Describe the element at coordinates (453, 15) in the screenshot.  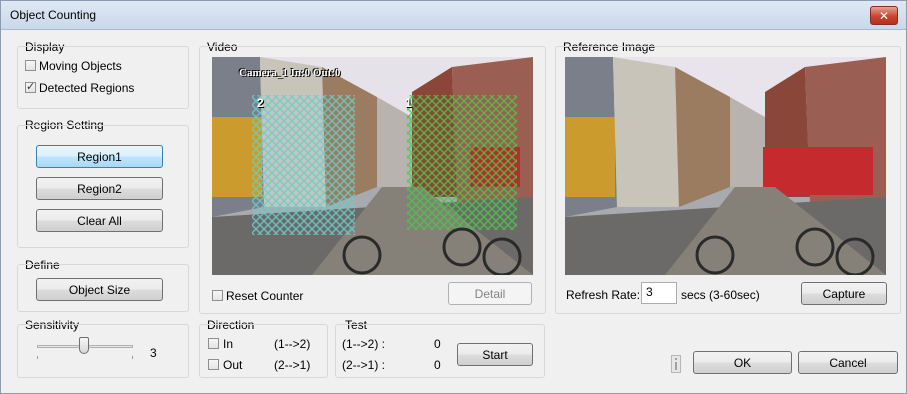
I see `title-bar: Object Counting ✕` at that location.